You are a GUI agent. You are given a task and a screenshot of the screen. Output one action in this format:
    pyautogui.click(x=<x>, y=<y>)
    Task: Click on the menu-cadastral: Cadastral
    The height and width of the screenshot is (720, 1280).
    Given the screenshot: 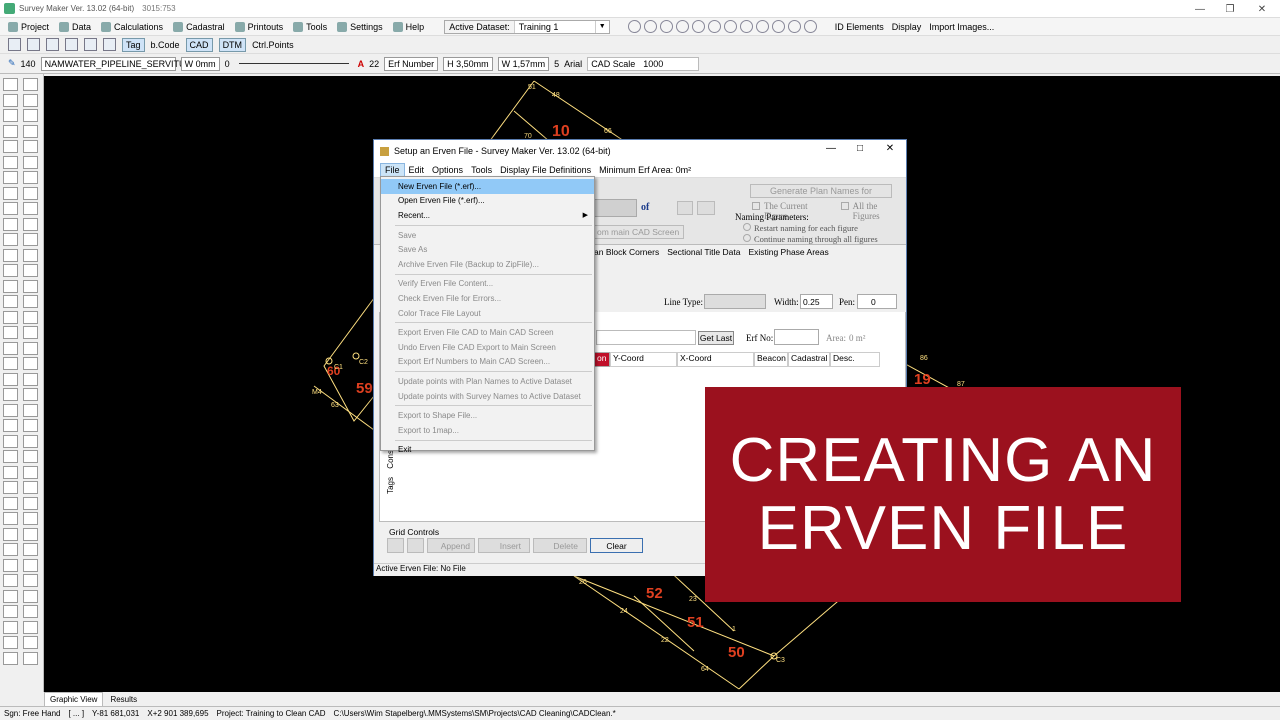 What is the action you would take?
    pyautogui.click(x=199, y=26)
    